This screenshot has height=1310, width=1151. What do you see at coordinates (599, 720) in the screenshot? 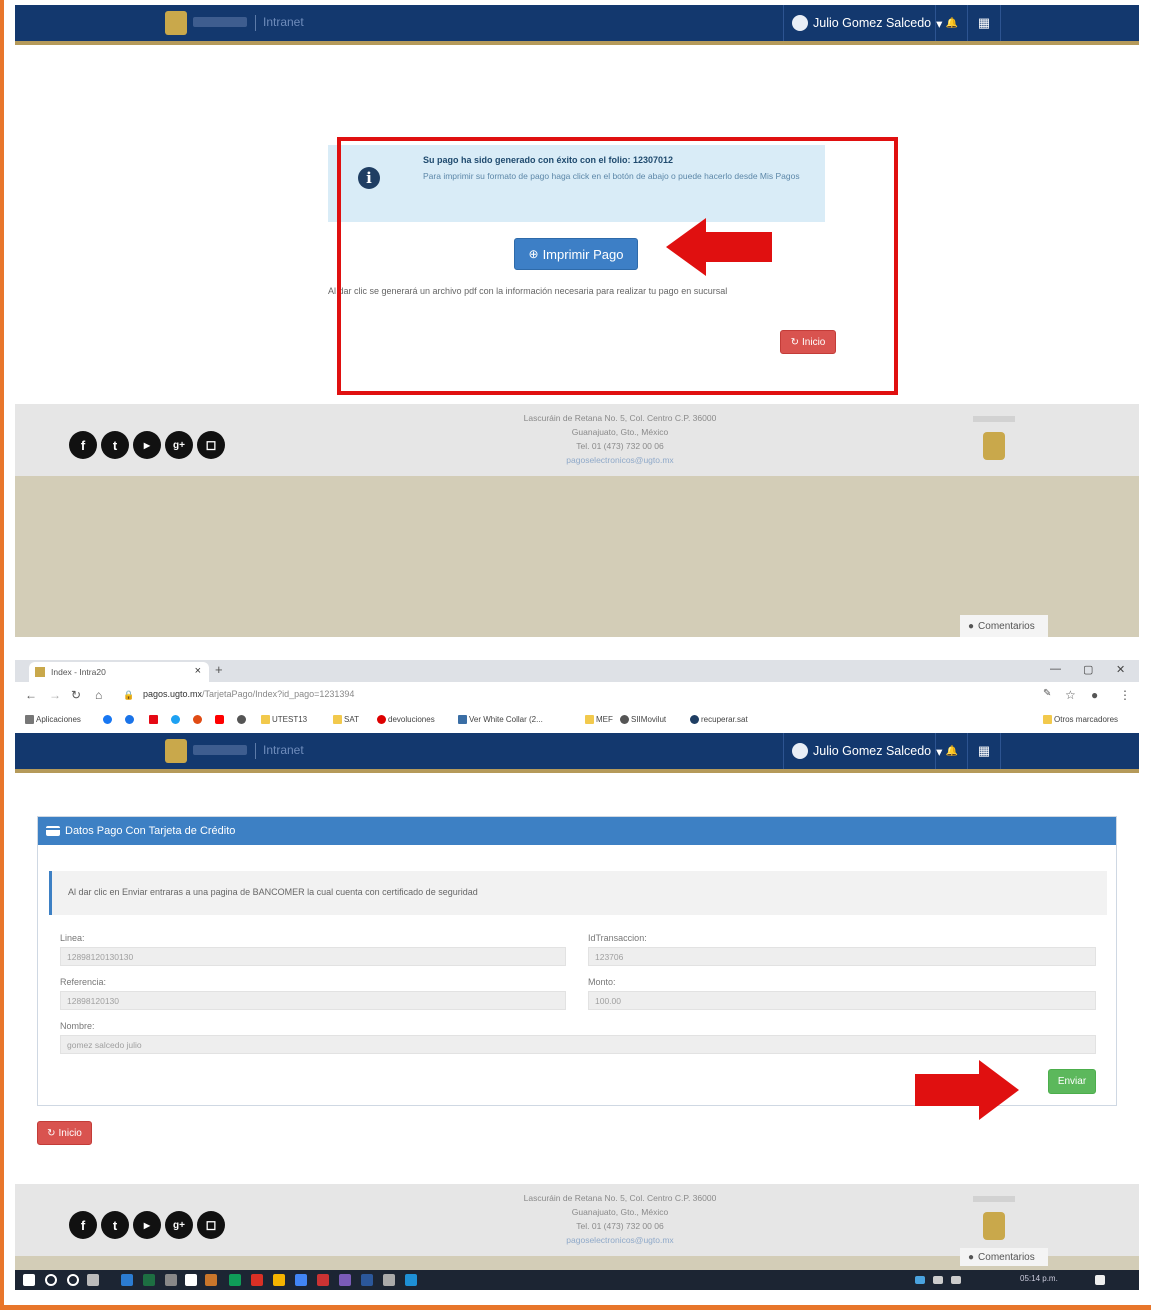
I see `bookmark-folder: MEF` at bounding box center [599, 720].